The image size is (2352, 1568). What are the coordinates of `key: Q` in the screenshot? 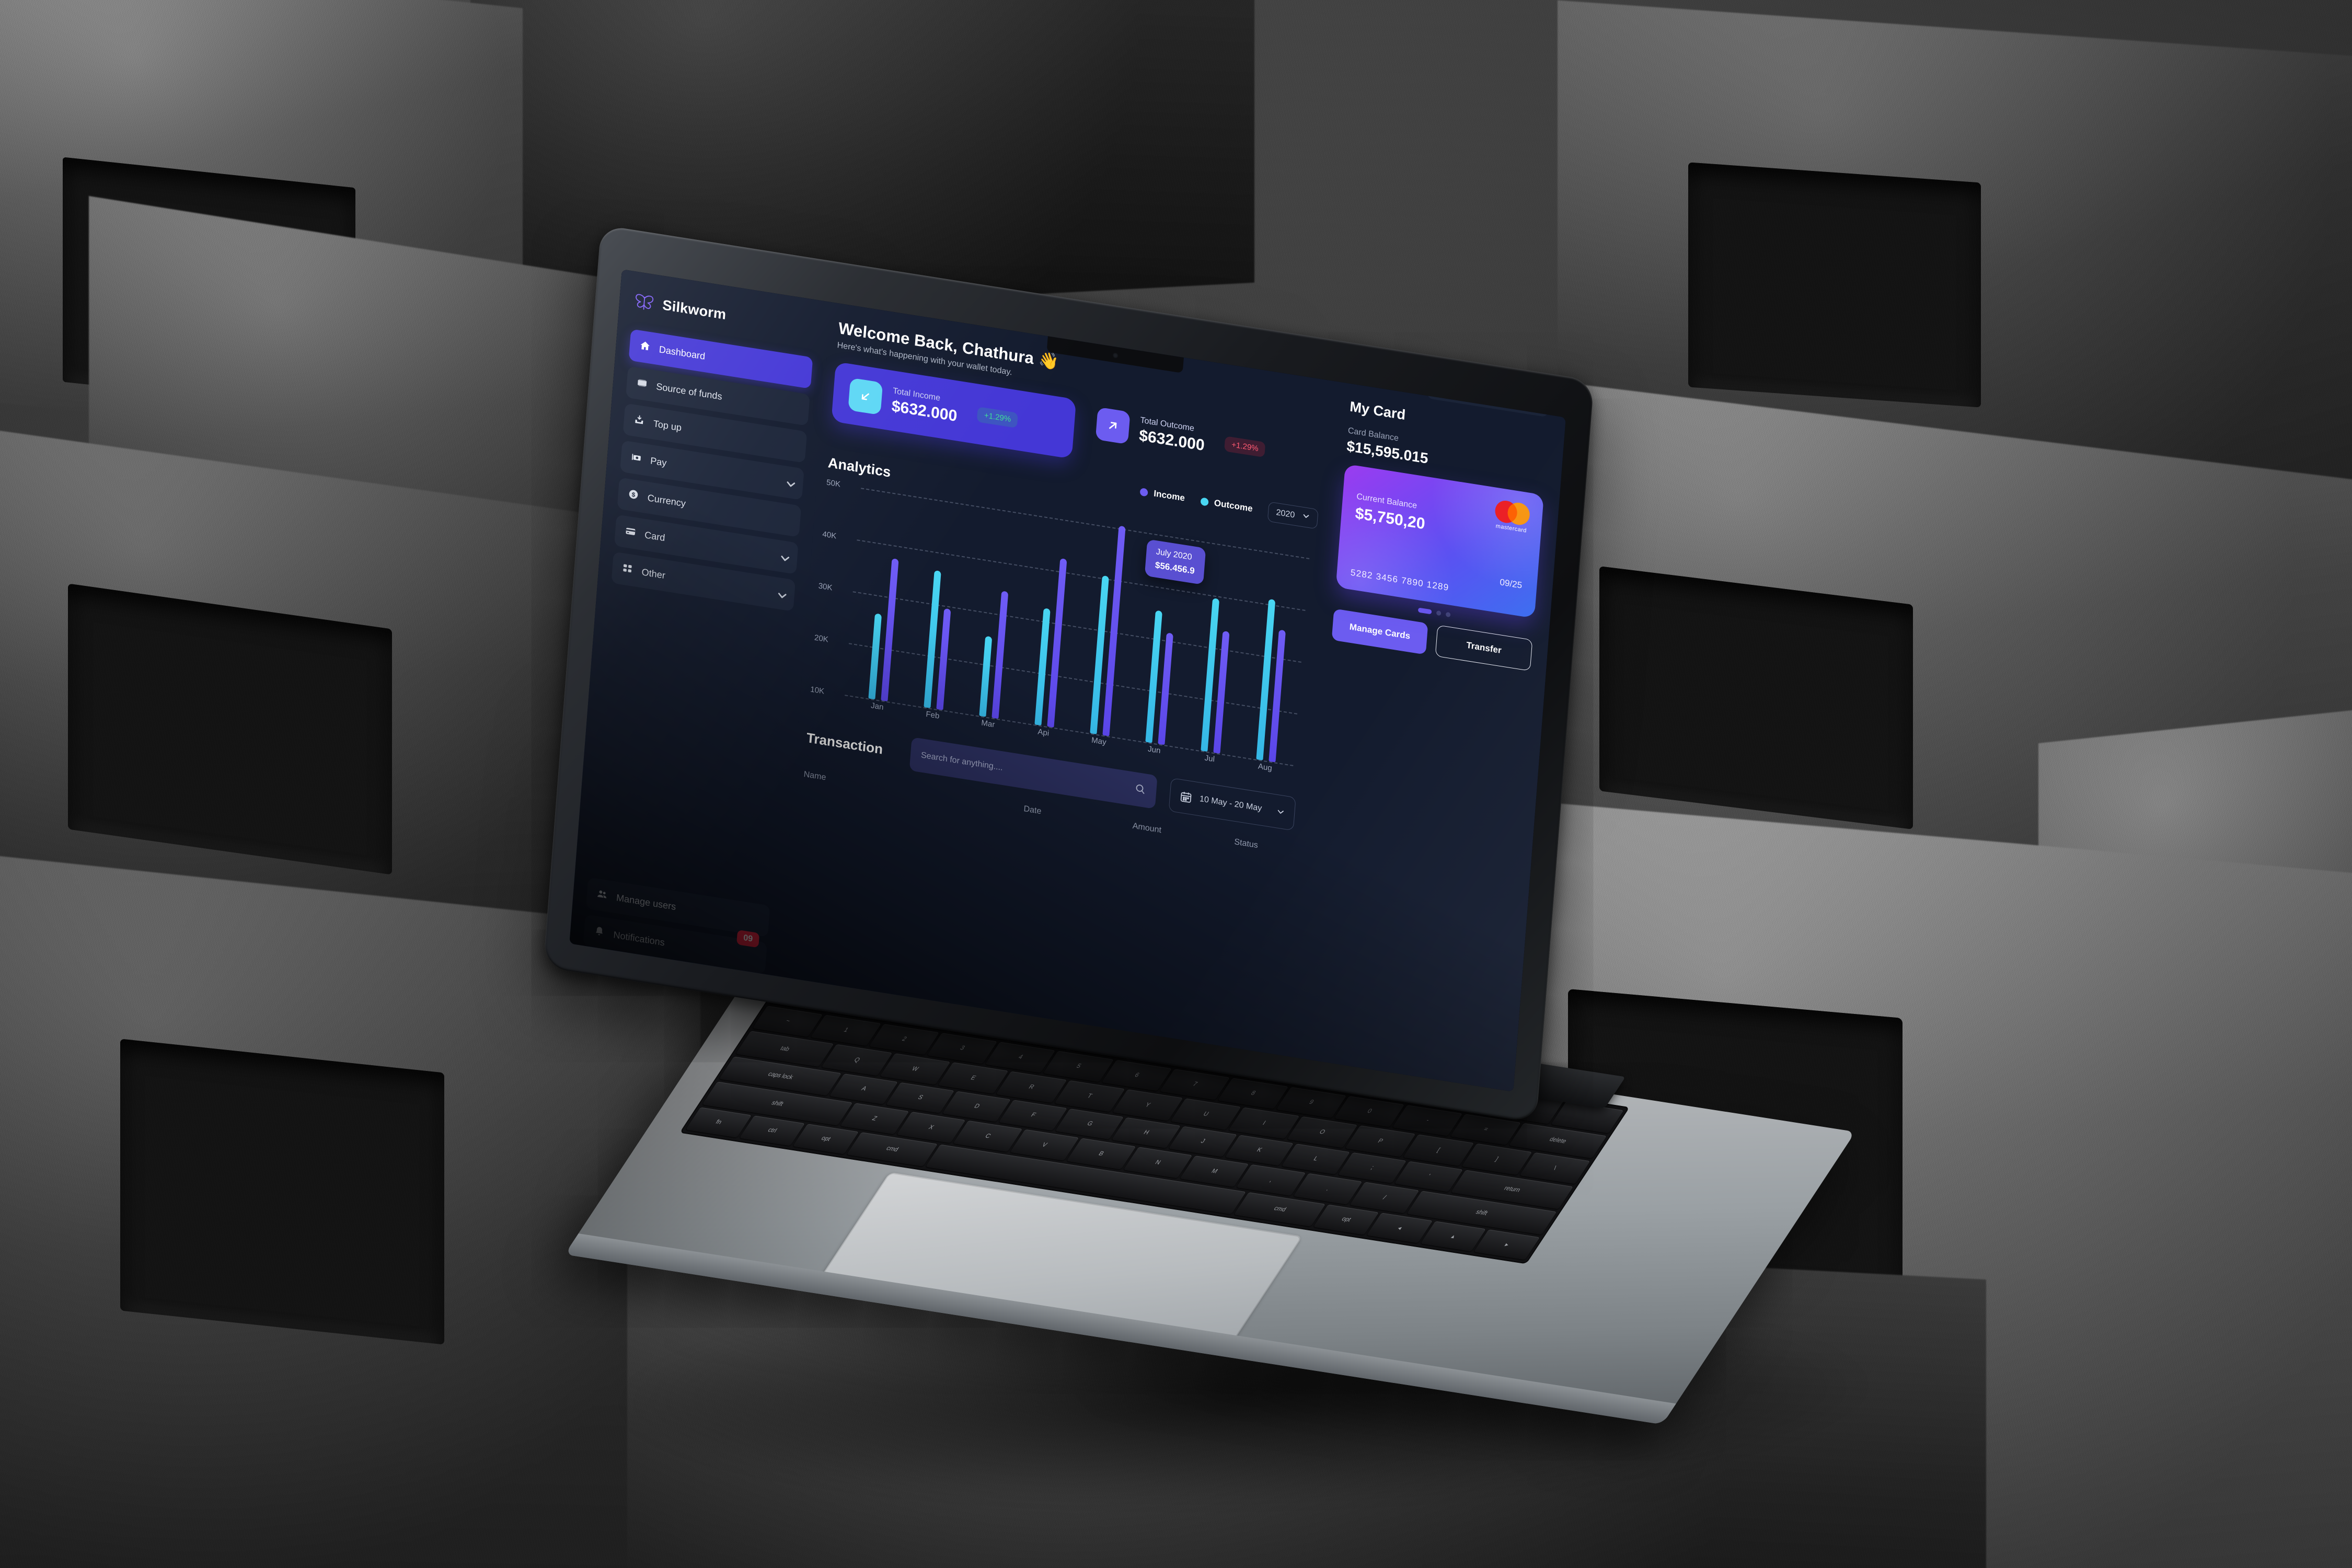 It's located at (857, 1060).